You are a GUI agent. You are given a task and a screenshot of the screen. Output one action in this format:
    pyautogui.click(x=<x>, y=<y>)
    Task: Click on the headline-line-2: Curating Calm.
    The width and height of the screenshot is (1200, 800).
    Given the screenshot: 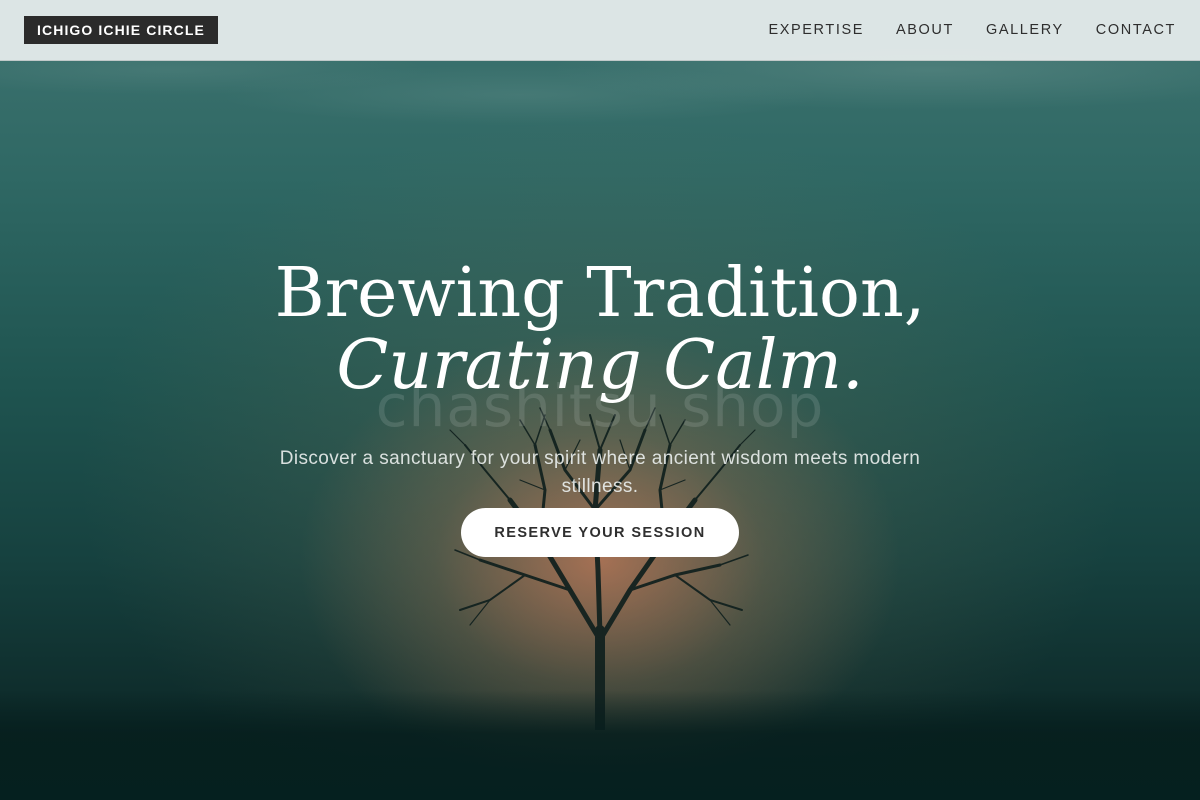 What is the action you would take?
    pyautogui.click(x=600, y=365)
    